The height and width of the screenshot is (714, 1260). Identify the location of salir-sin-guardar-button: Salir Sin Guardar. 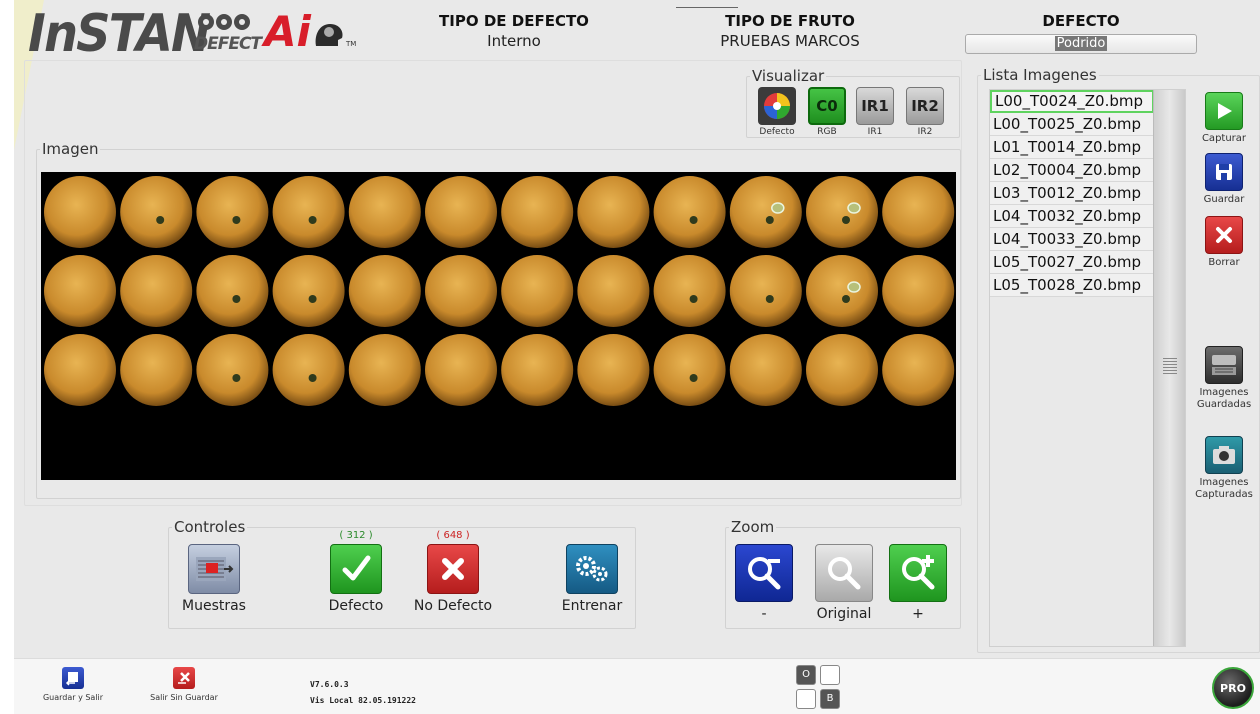
(184, 684).